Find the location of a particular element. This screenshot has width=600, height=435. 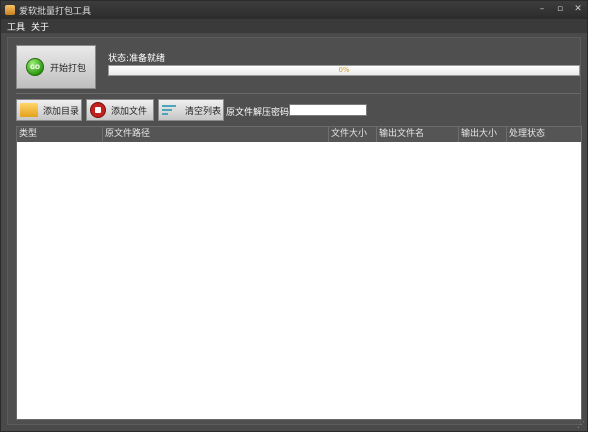

clear-list-icon is located at coordinates (171, 110).